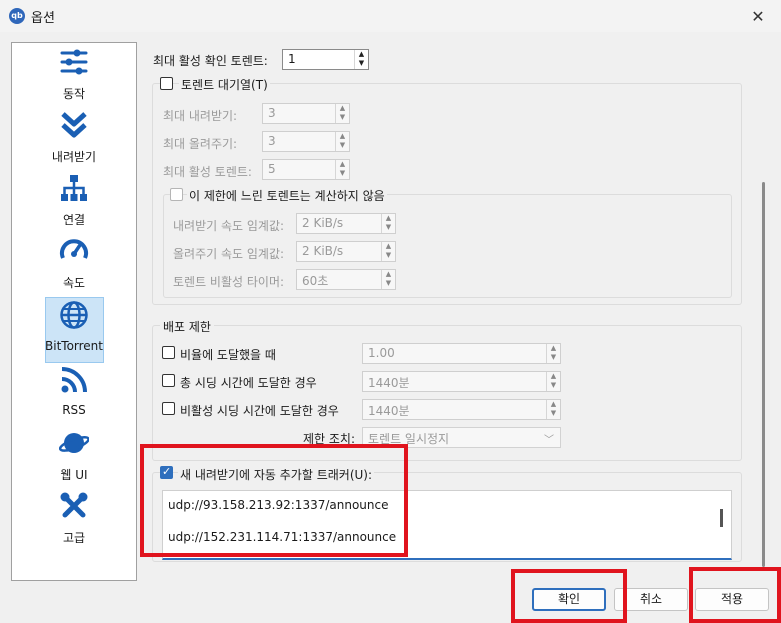  I want to click on tools-icon, so click(74, 505).